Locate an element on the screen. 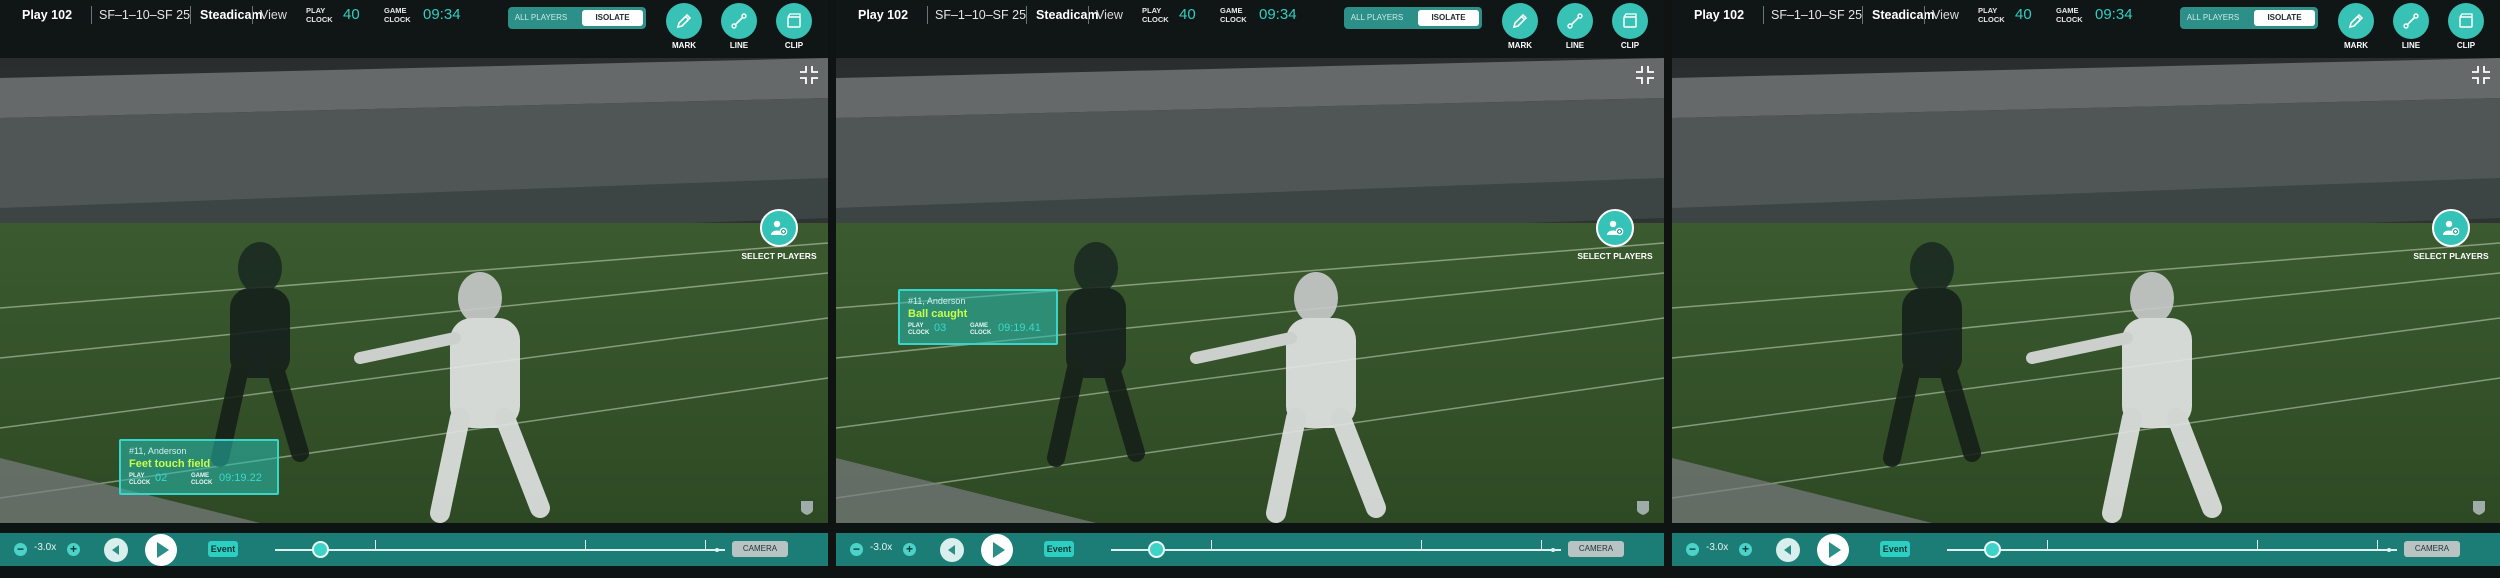  game-clock-label: GAME CLOCK is located at coordinates (397, 15).